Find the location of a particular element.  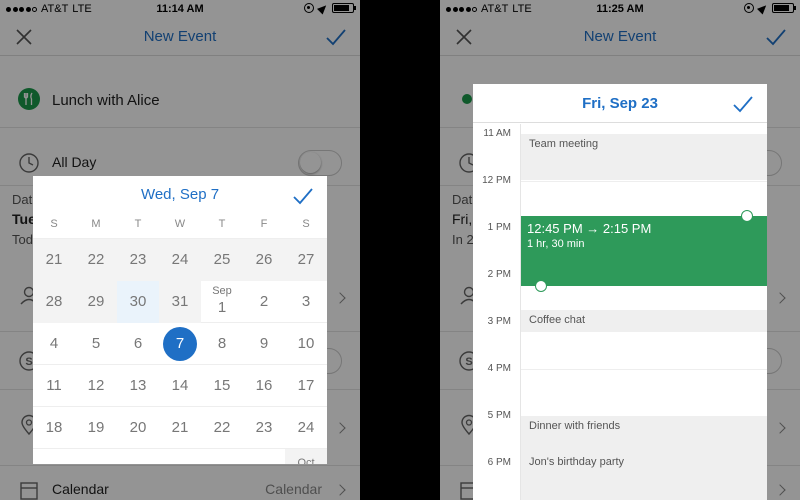

calendar-day-cell: 2 is located at coordinates (264, 302).